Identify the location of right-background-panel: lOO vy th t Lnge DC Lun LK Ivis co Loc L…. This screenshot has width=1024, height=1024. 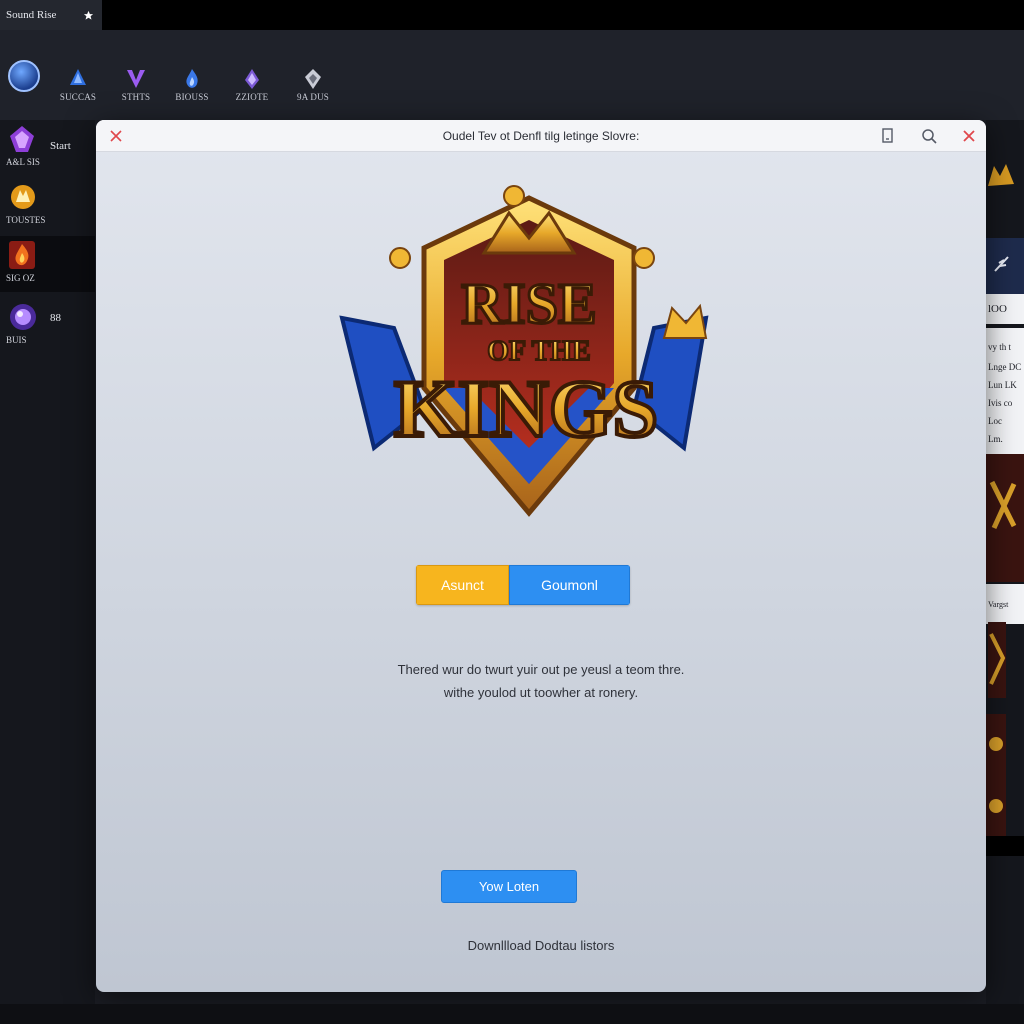
(1005, 572).